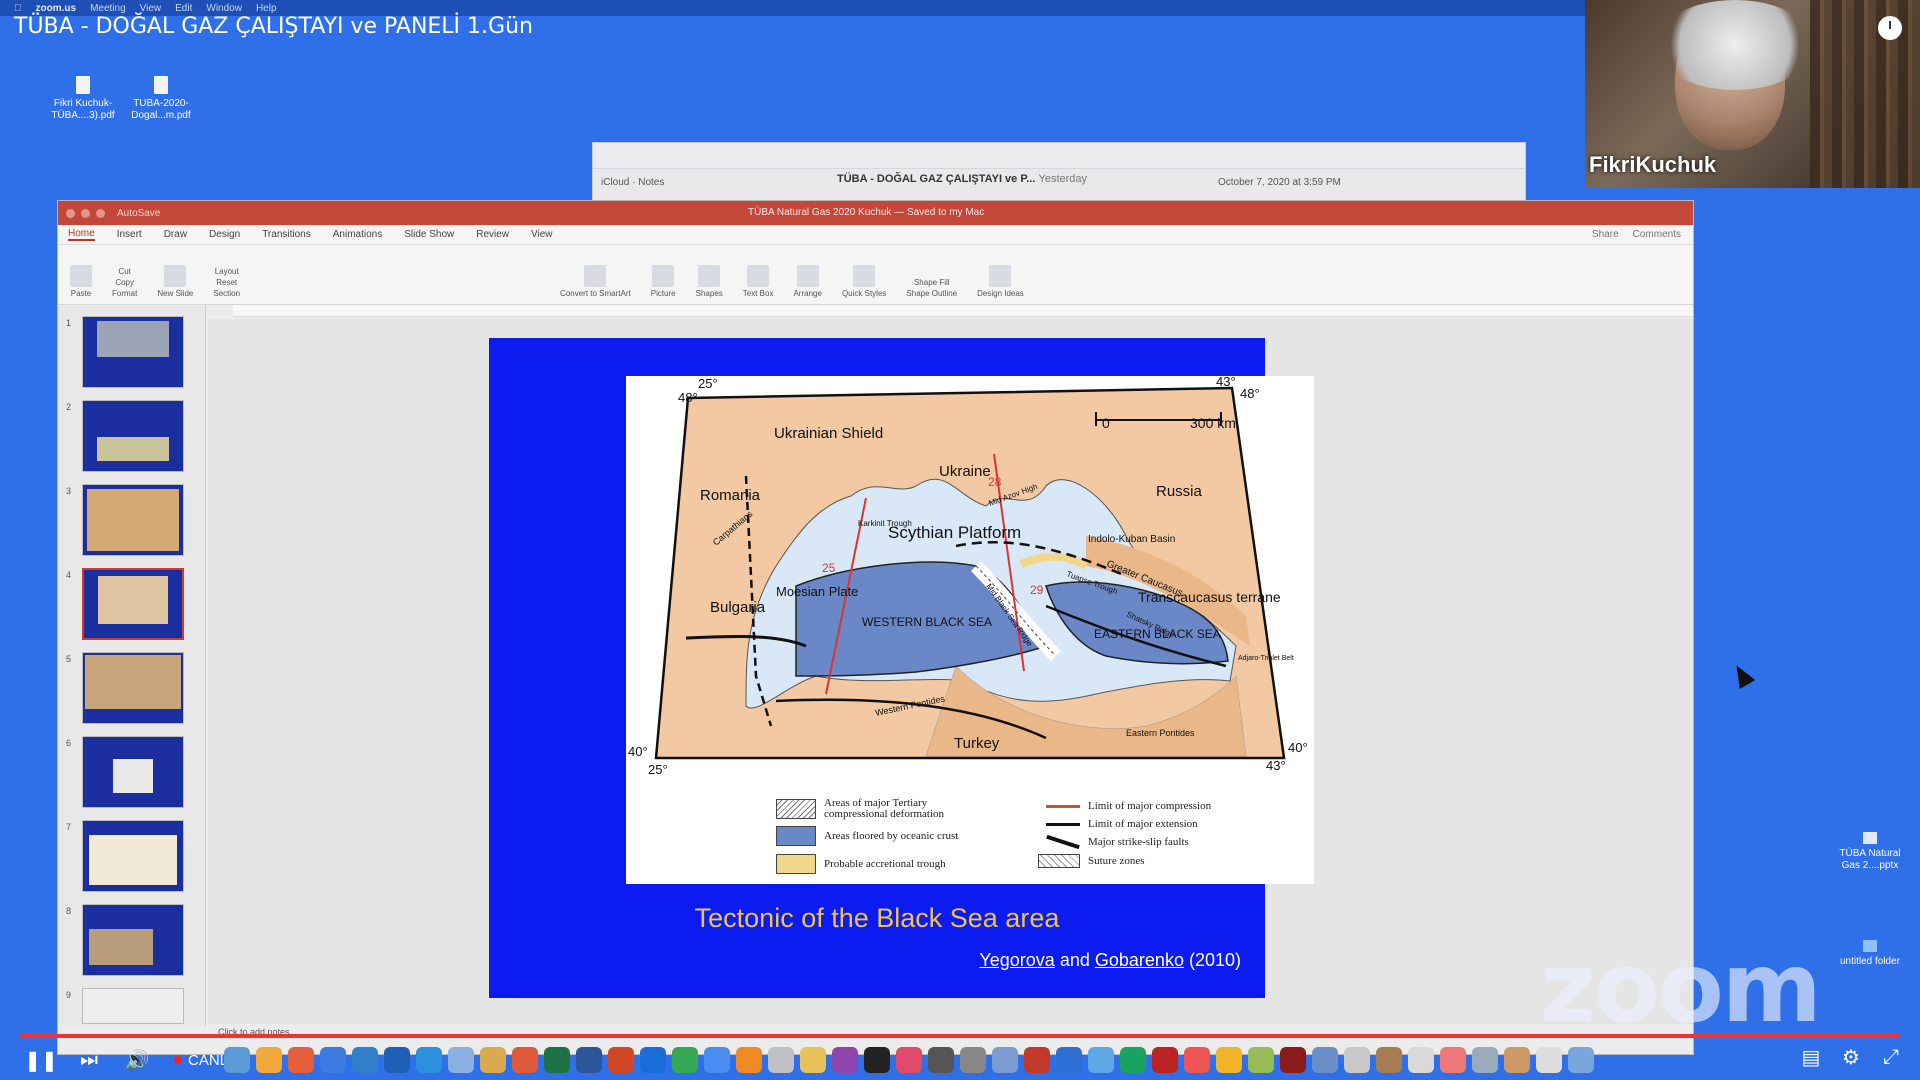  Describe the element at coordinates (41, 1060) in the screenshot. I see `pause-icon: ❚❚` at that location.